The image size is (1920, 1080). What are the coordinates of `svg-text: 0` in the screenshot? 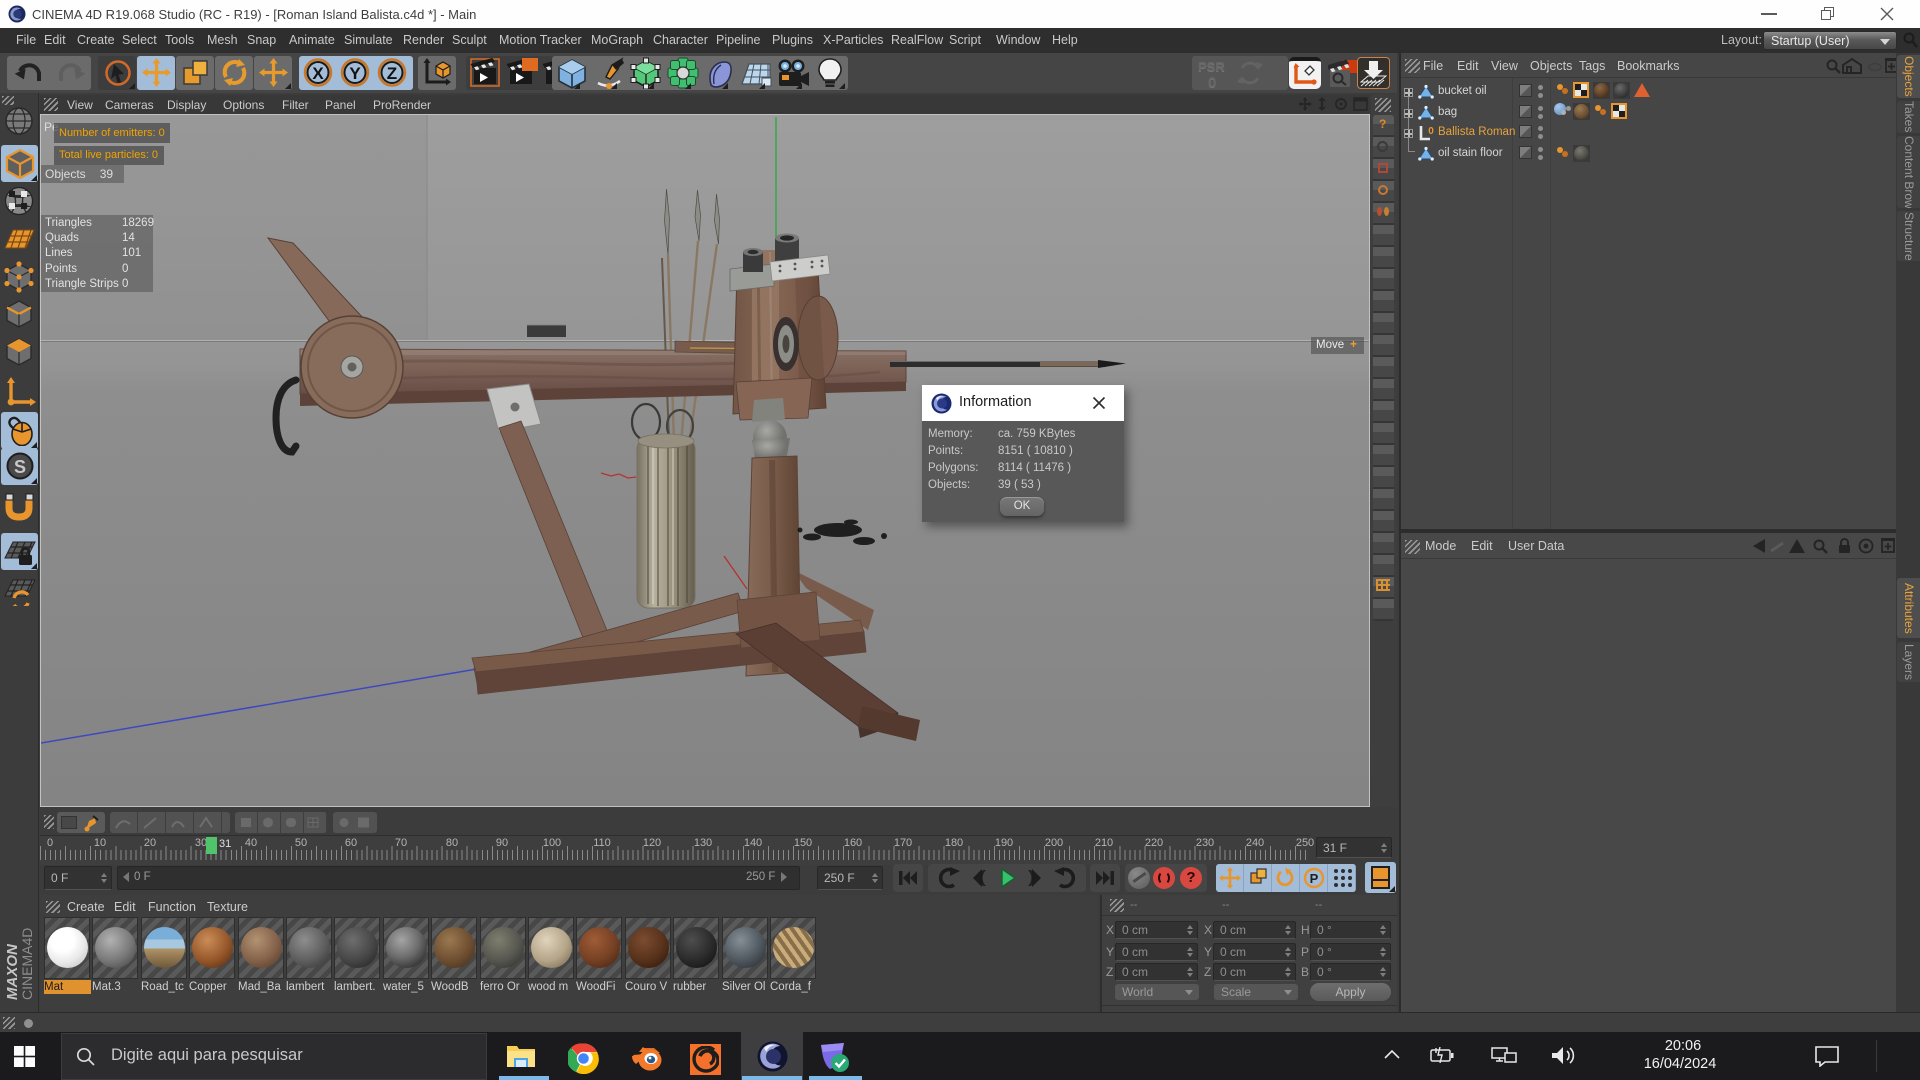 It's located at (1431, 131).